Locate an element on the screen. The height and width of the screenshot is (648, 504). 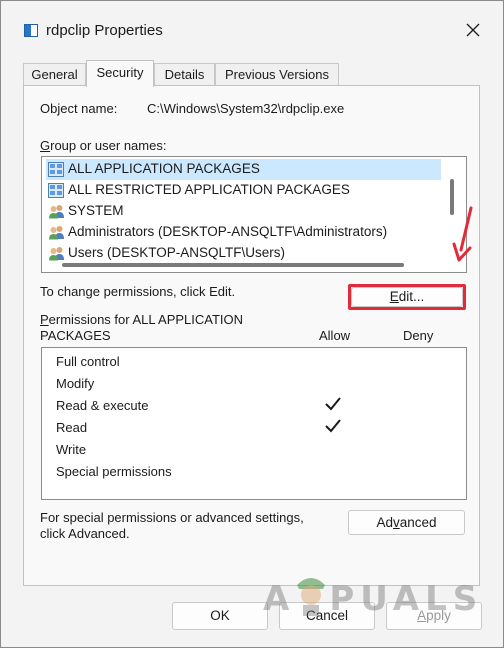
user-name: ALL APPLICATION PACKAGES is located at coordinates (164, 168).